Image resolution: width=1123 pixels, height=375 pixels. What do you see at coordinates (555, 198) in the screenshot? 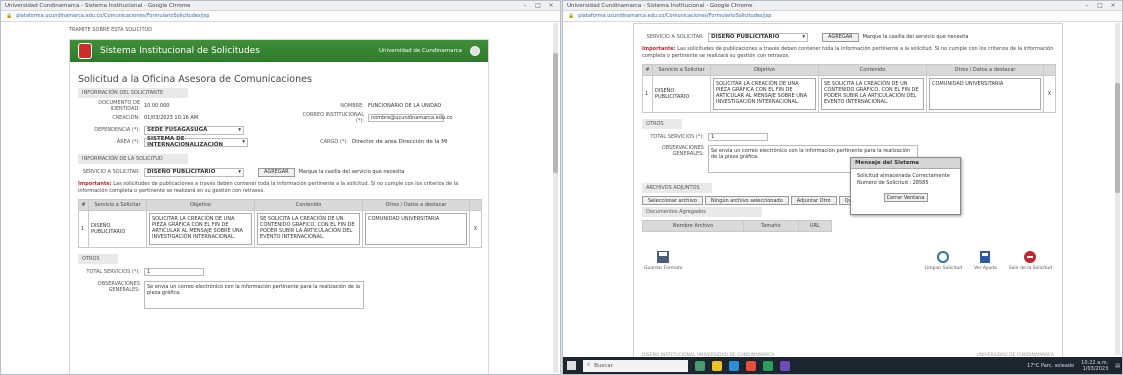
I see `left-scrollbar` at bounding box center [555, 198].